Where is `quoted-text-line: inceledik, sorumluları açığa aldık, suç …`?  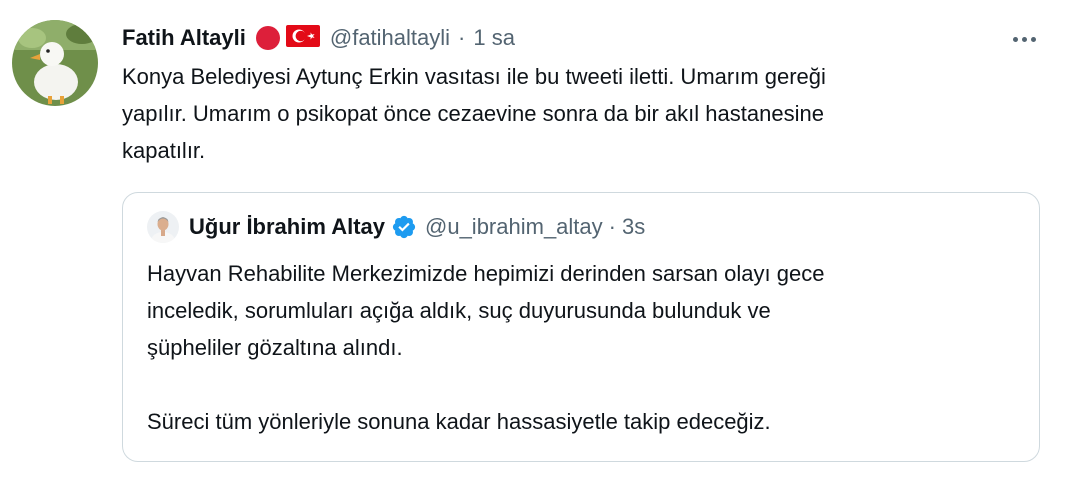 quoted-text-line: inceledik, sorumluları açığa aldık, suç … is located at coordinates (459, 310).